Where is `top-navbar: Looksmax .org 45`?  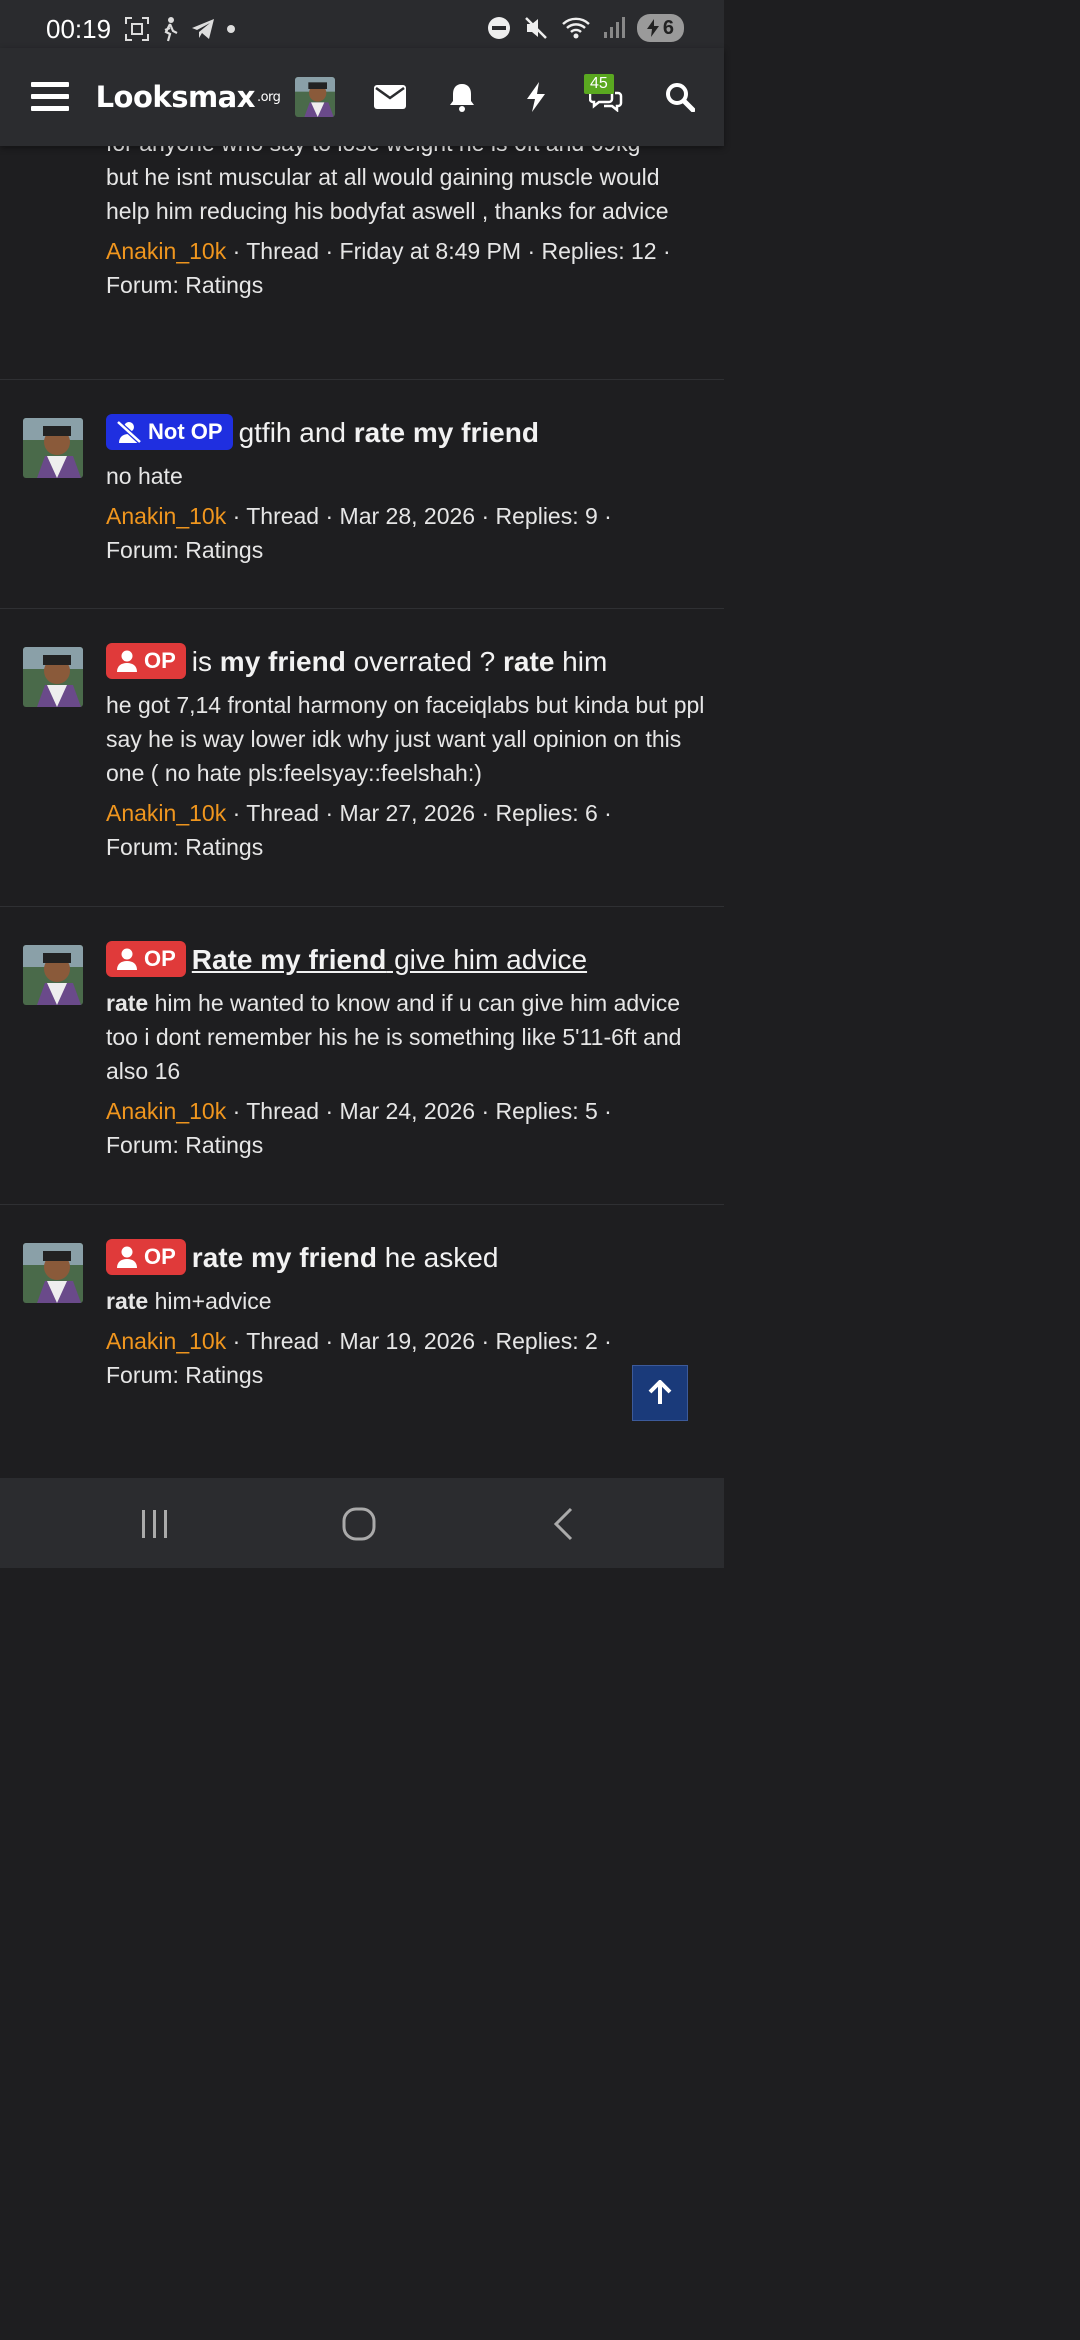 top-navbar: Looksmax .org 45 is located at coordinates (362, 97).